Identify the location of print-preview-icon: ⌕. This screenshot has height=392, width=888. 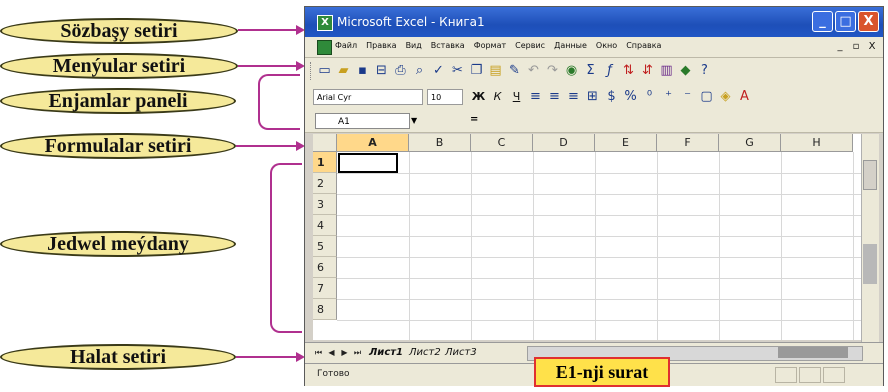
(419, 70).